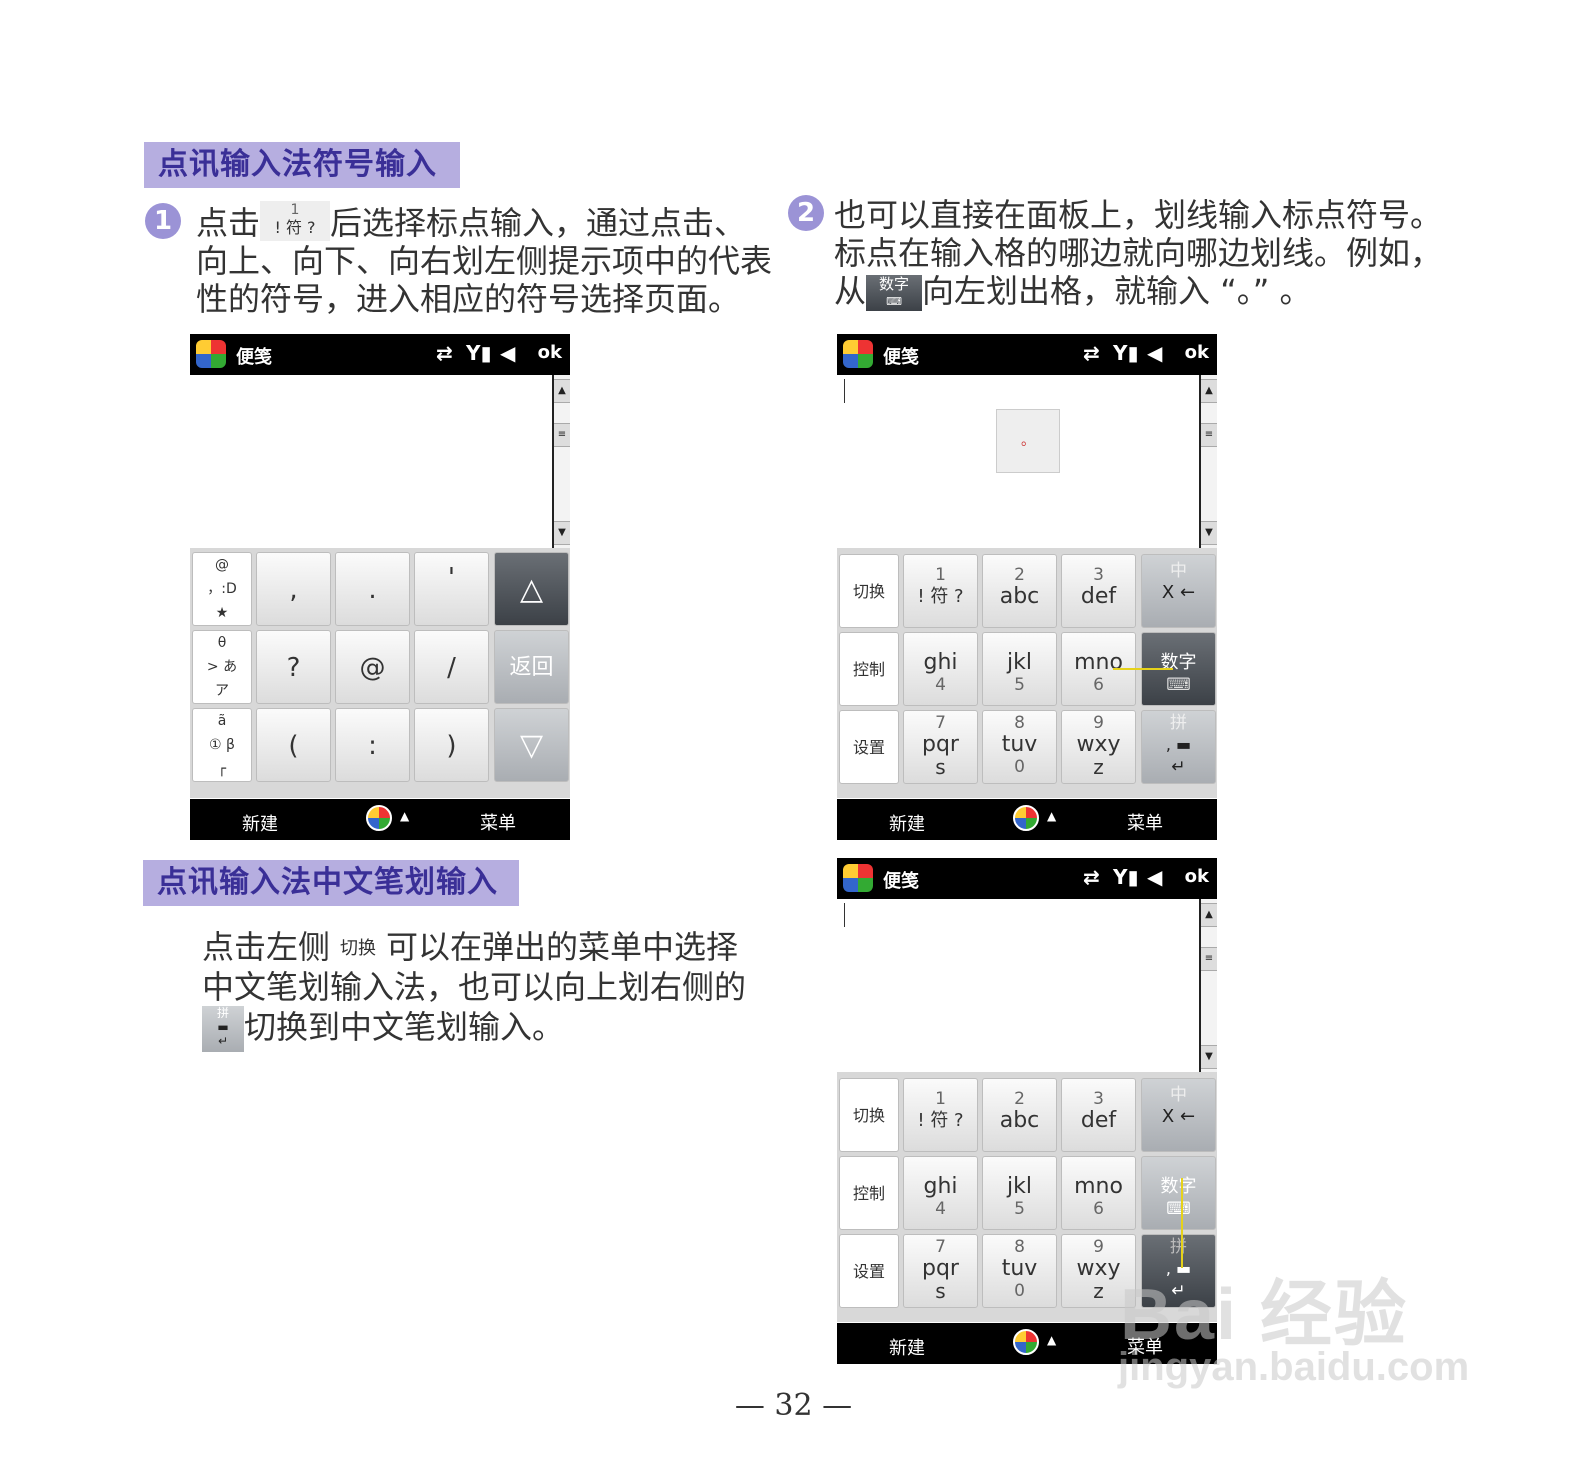 The height and width of the screenshot is (1474, 1587). Describe the element at coordinates (372, 589) in the screenshot. I see `symbol-key: .` at that location.